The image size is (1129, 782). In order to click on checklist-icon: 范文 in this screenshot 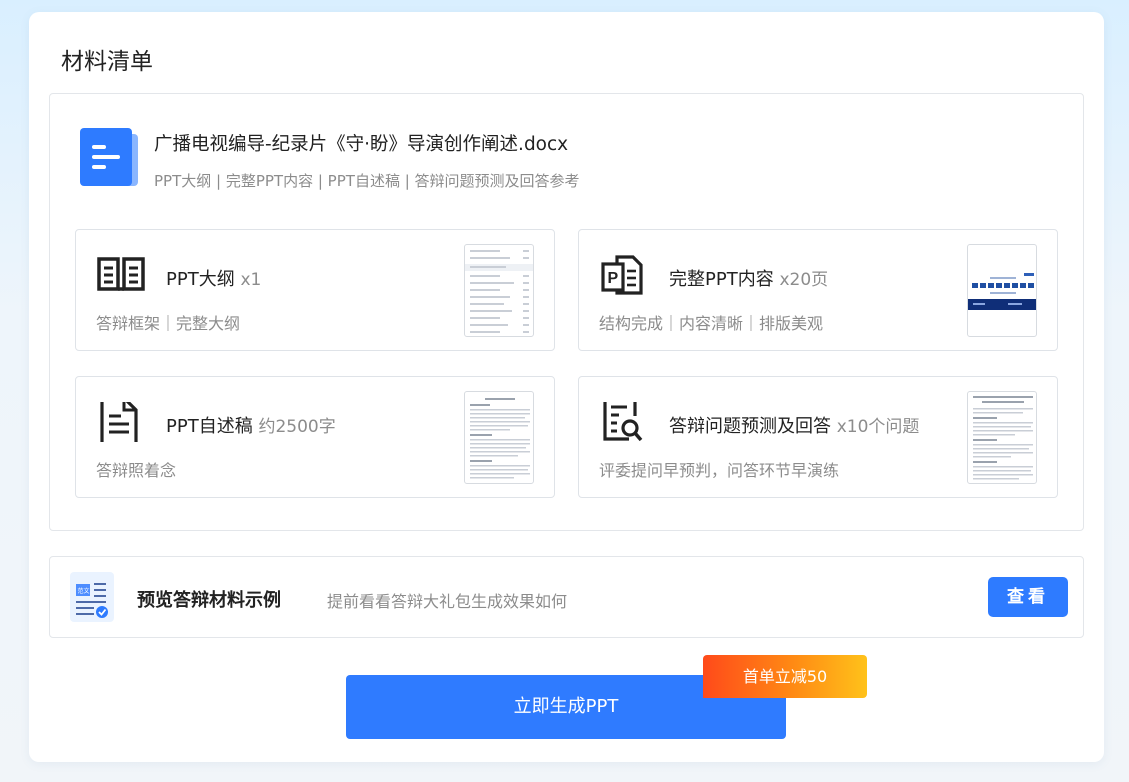, I will do `click(92, 597)`.